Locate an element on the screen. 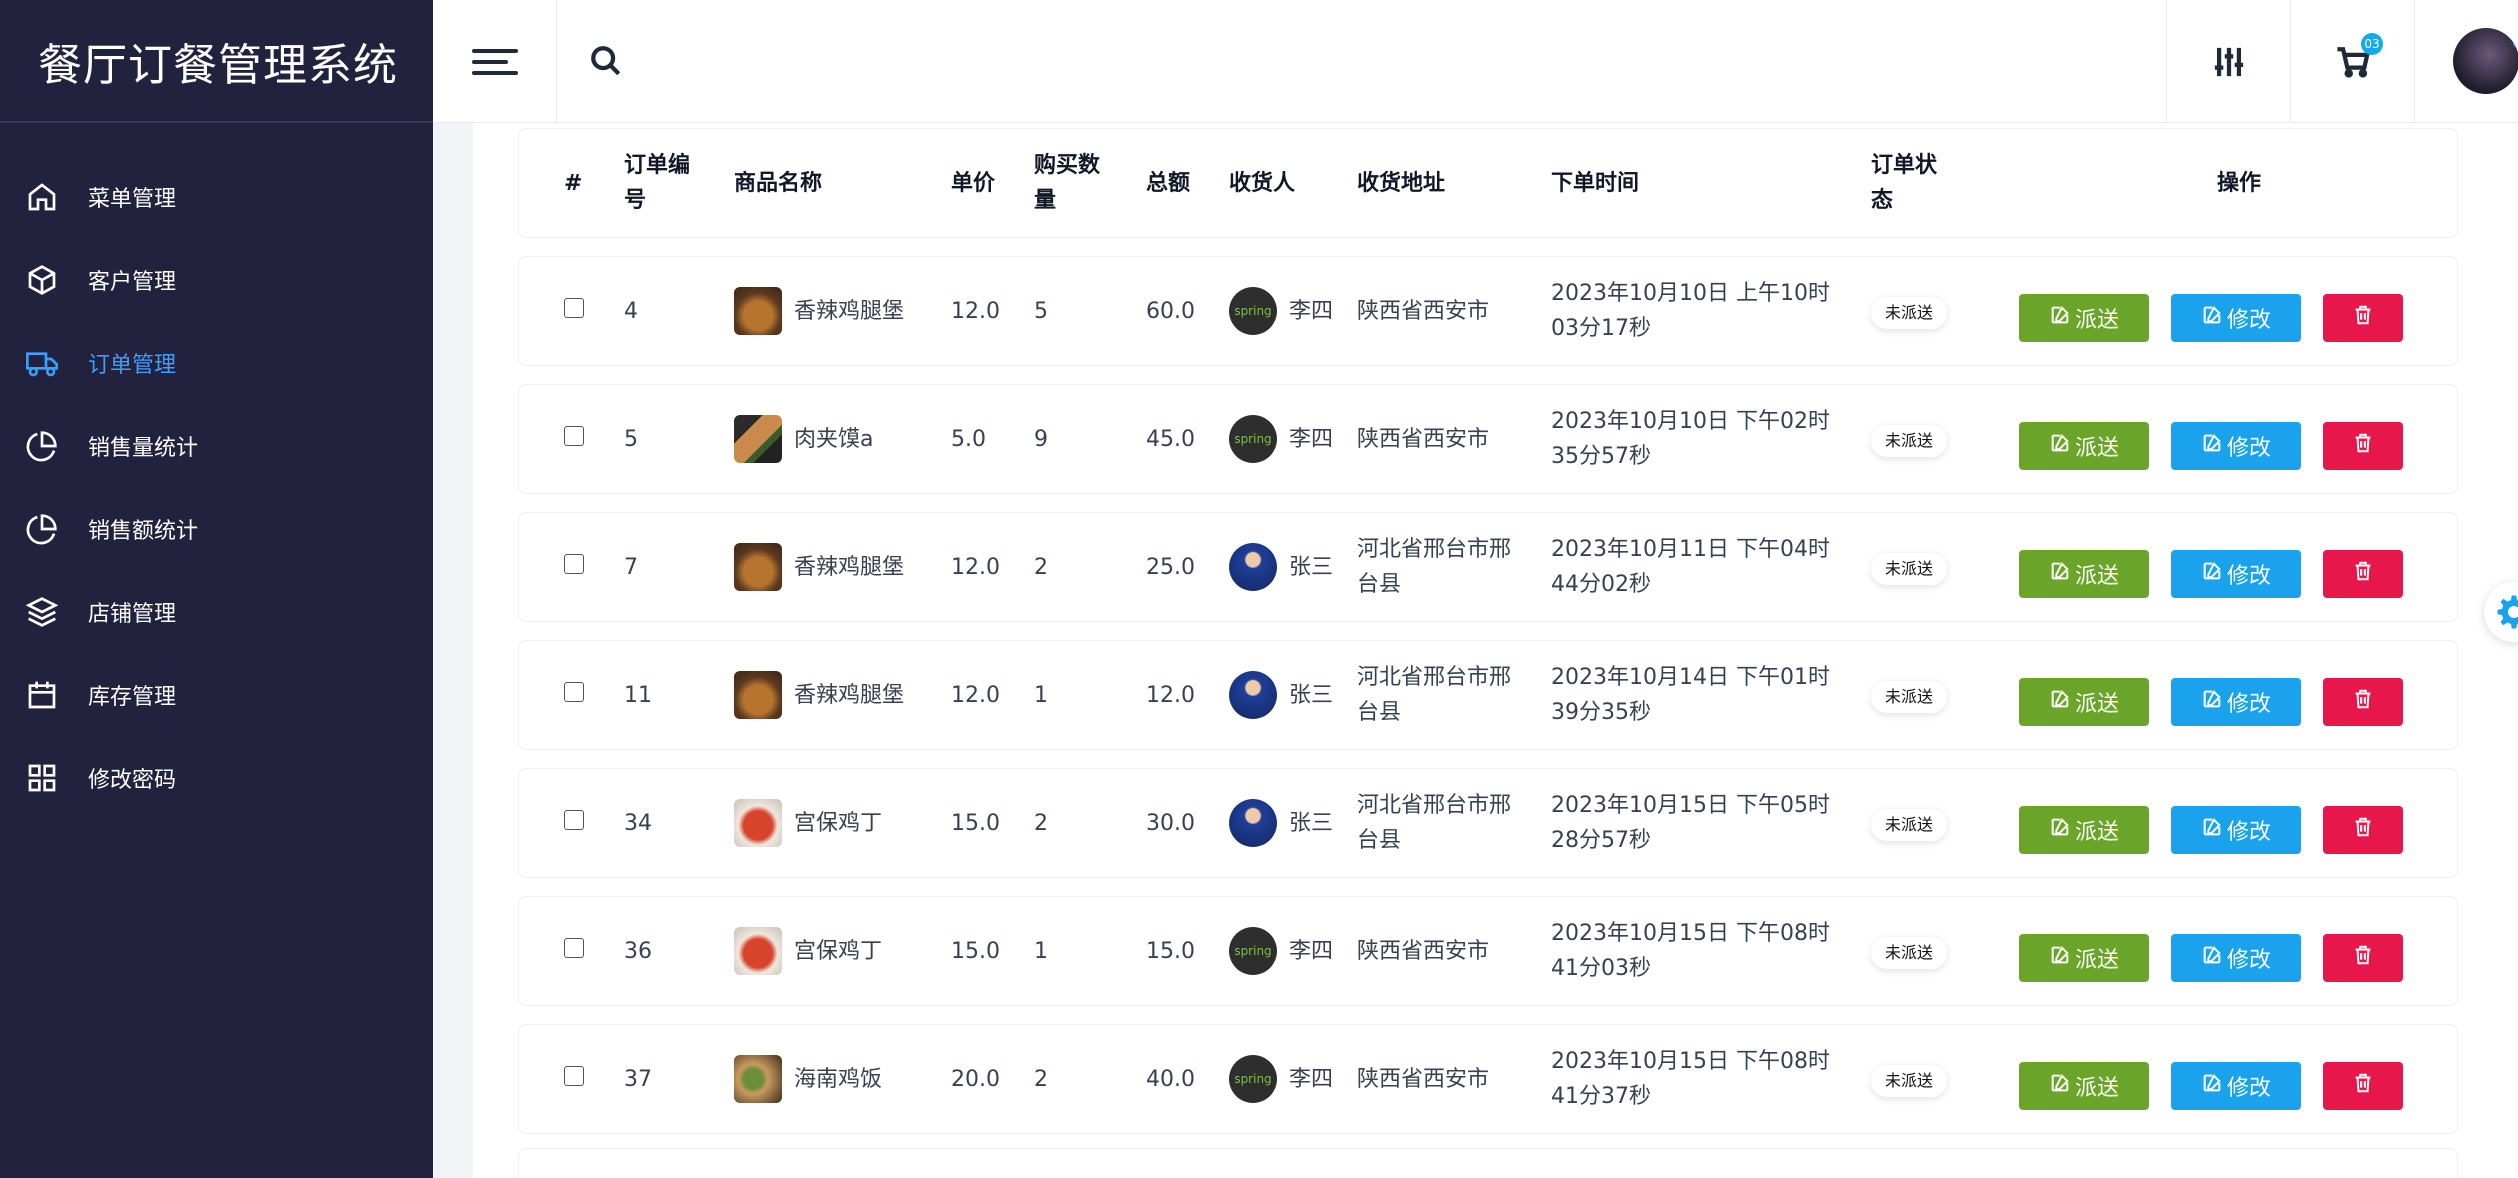 This screenshot has width=2518, height=1178. delivery-address: 河北省邢台市邢台县 is located at coordinates (1434, 823).